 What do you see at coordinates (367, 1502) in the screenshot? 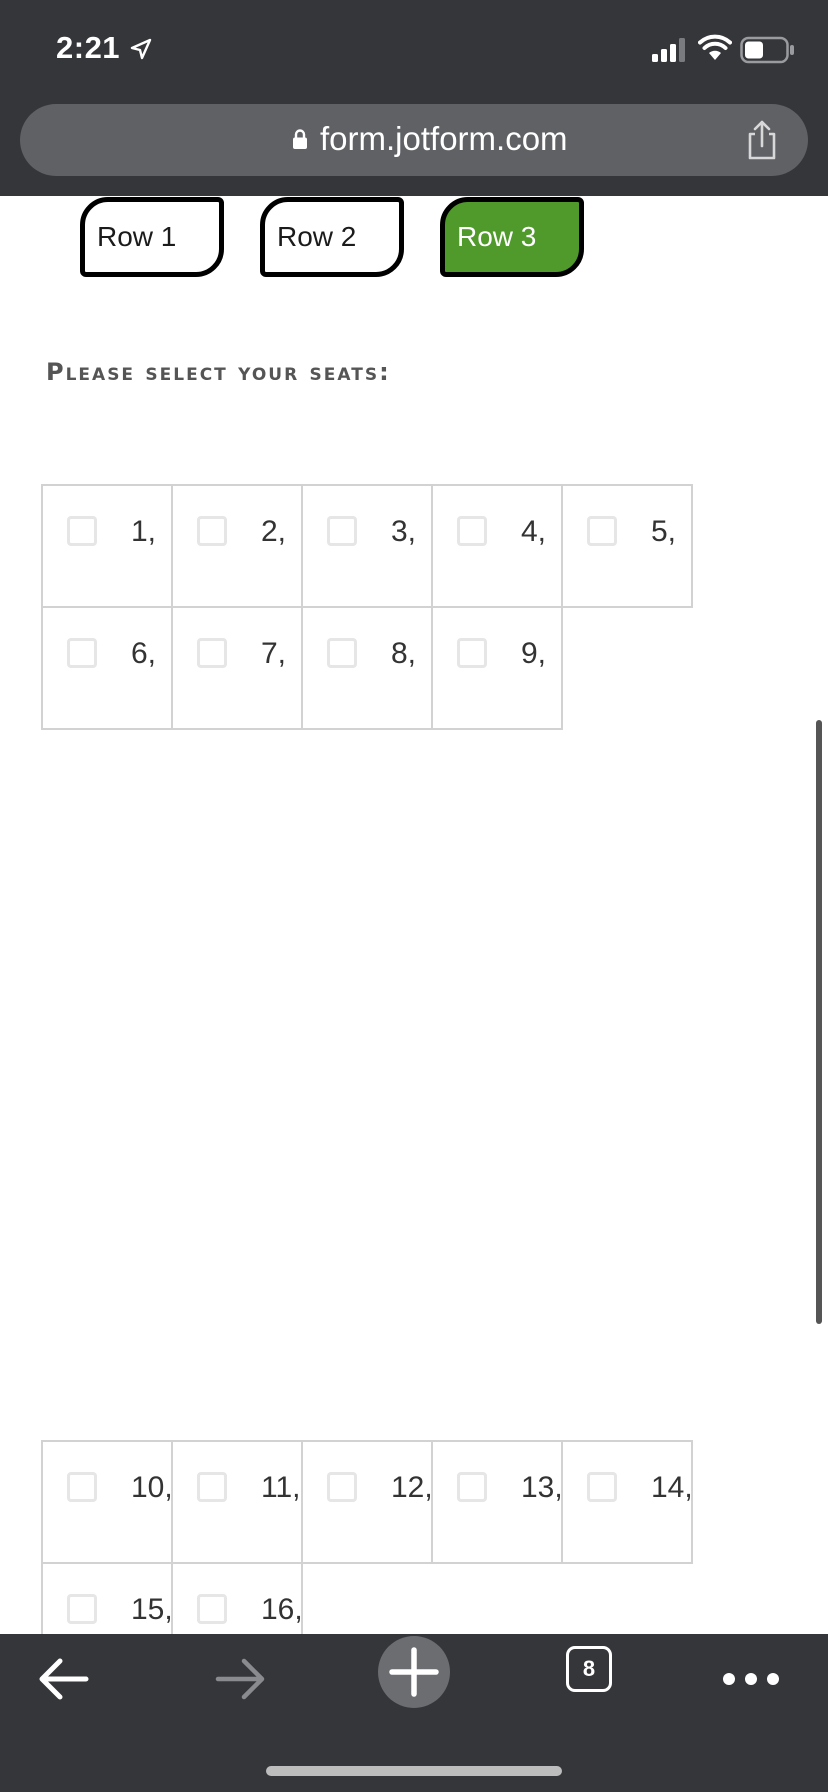
I see `seat-option: 12,` at bounding box center [367, 1502].